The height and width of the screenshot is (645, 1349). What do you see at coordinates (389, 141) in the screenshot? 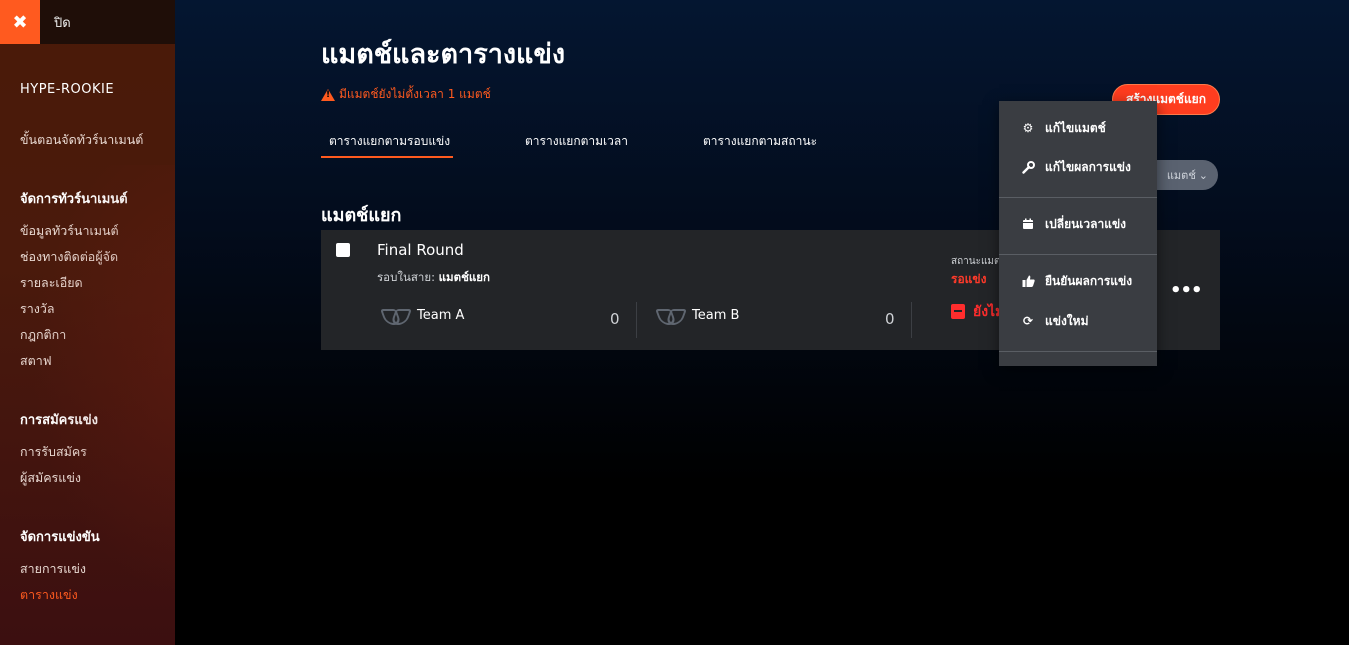
I see `tab-by-round: ตารางแยกตามรอบแข่ง` at bounding box center [389, 141].